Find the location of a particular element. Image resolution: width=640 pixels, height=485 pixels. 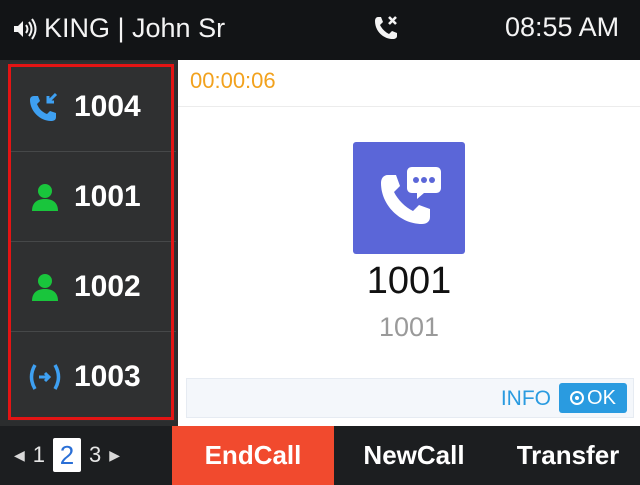

ok-icon is located at coordinates (577, 398).